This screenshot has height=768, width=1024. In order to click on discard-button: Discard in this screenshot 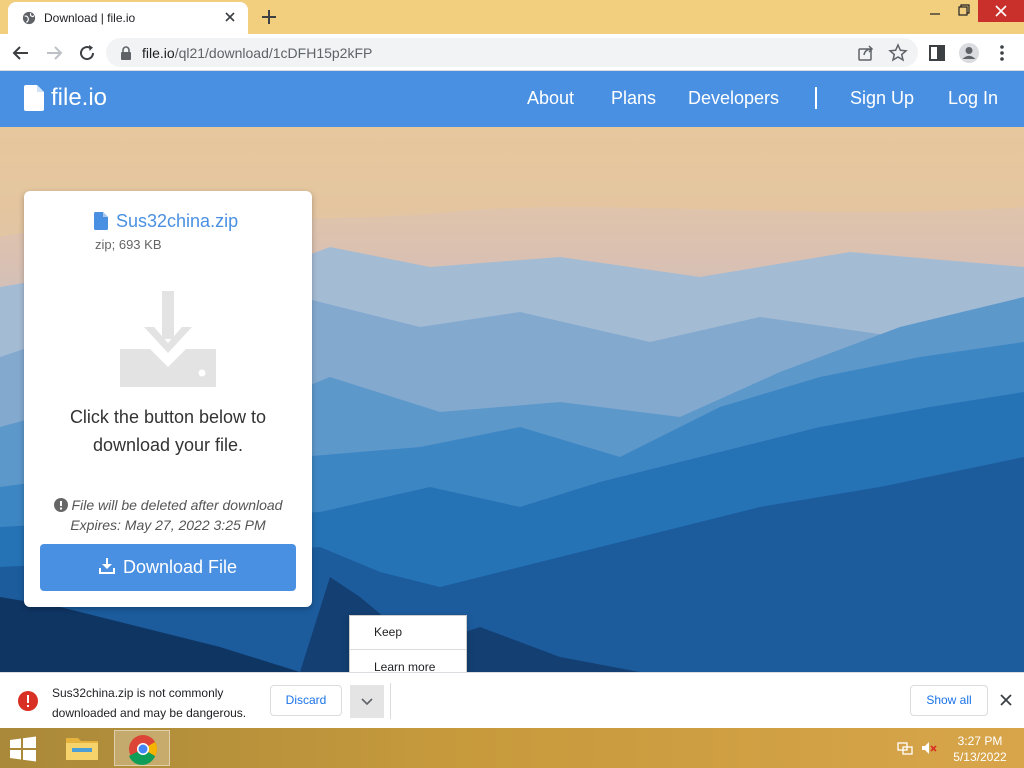, I will do `click(306, 700)`.